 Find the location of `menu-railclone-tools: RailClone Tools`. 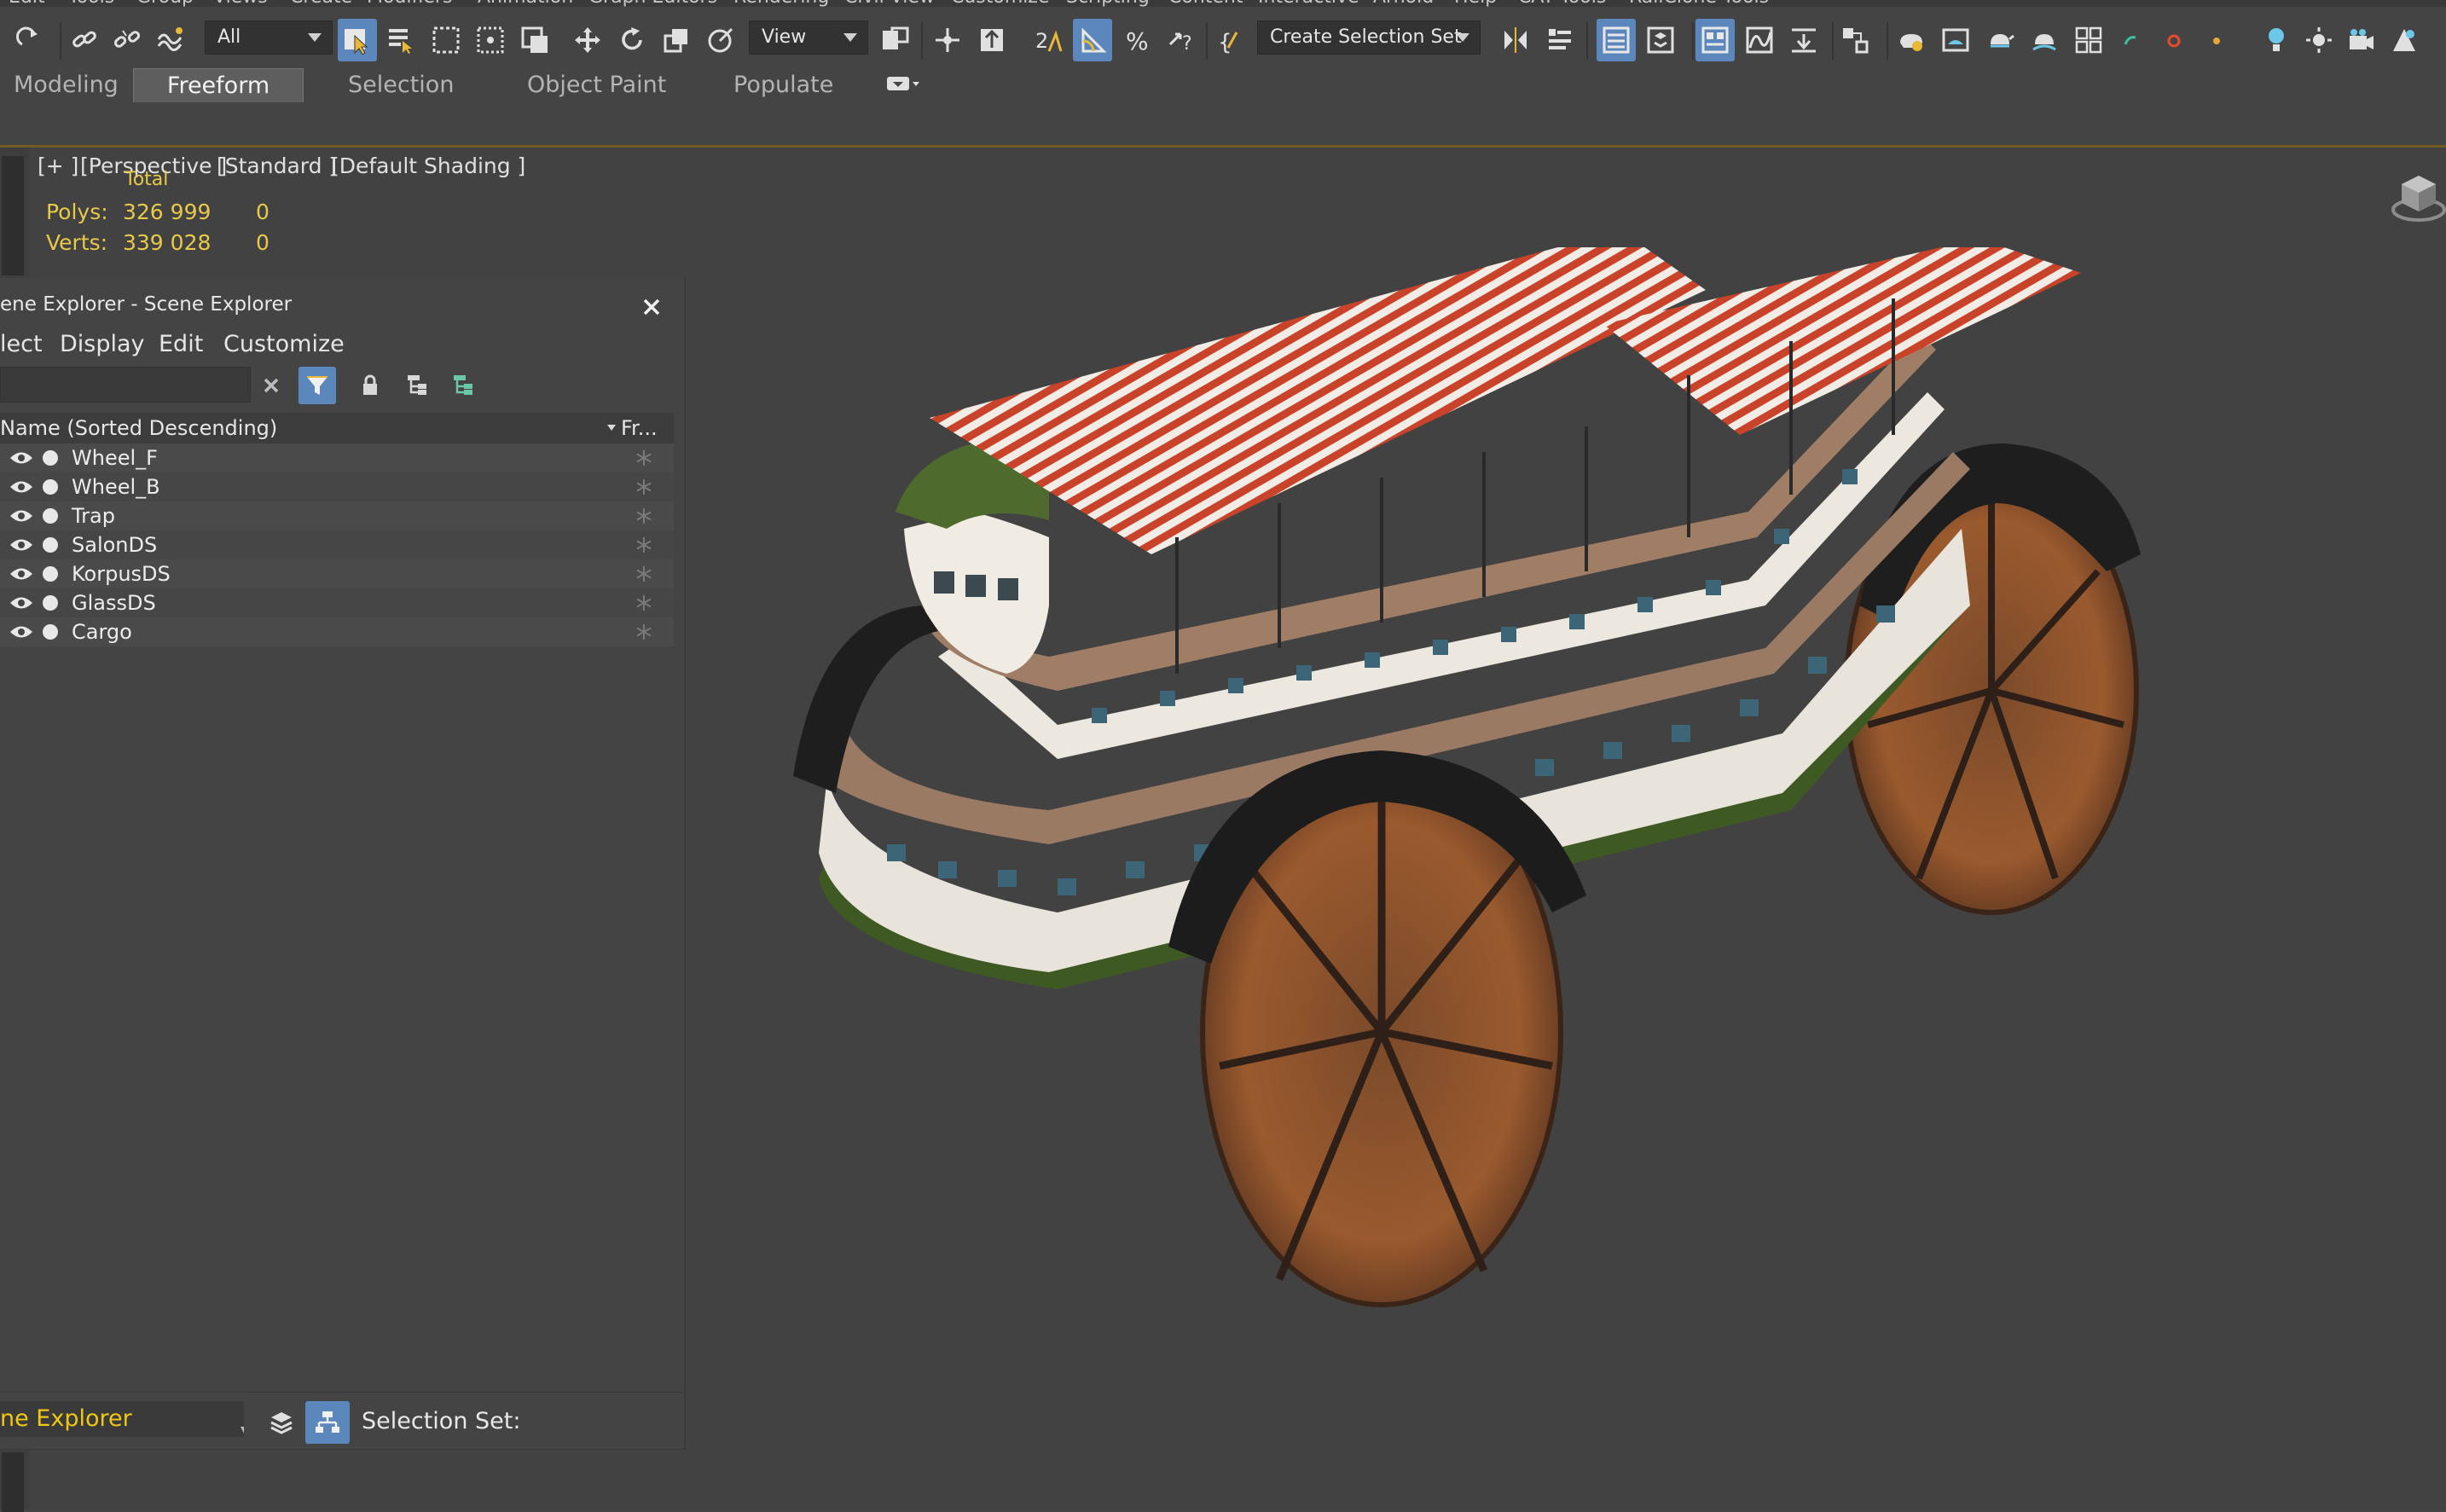

menu-railclone-tools: RailClone Tools is located at coordinates (1699, 4).